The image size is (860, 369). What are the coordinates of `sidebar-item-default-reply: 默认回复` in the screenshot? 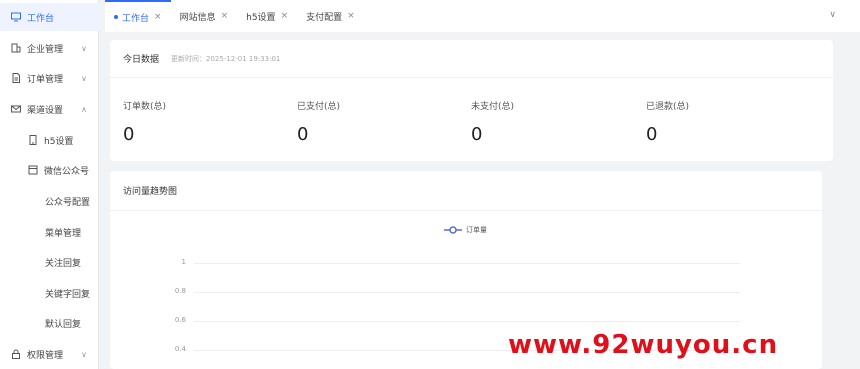 It's located at (49, 323).